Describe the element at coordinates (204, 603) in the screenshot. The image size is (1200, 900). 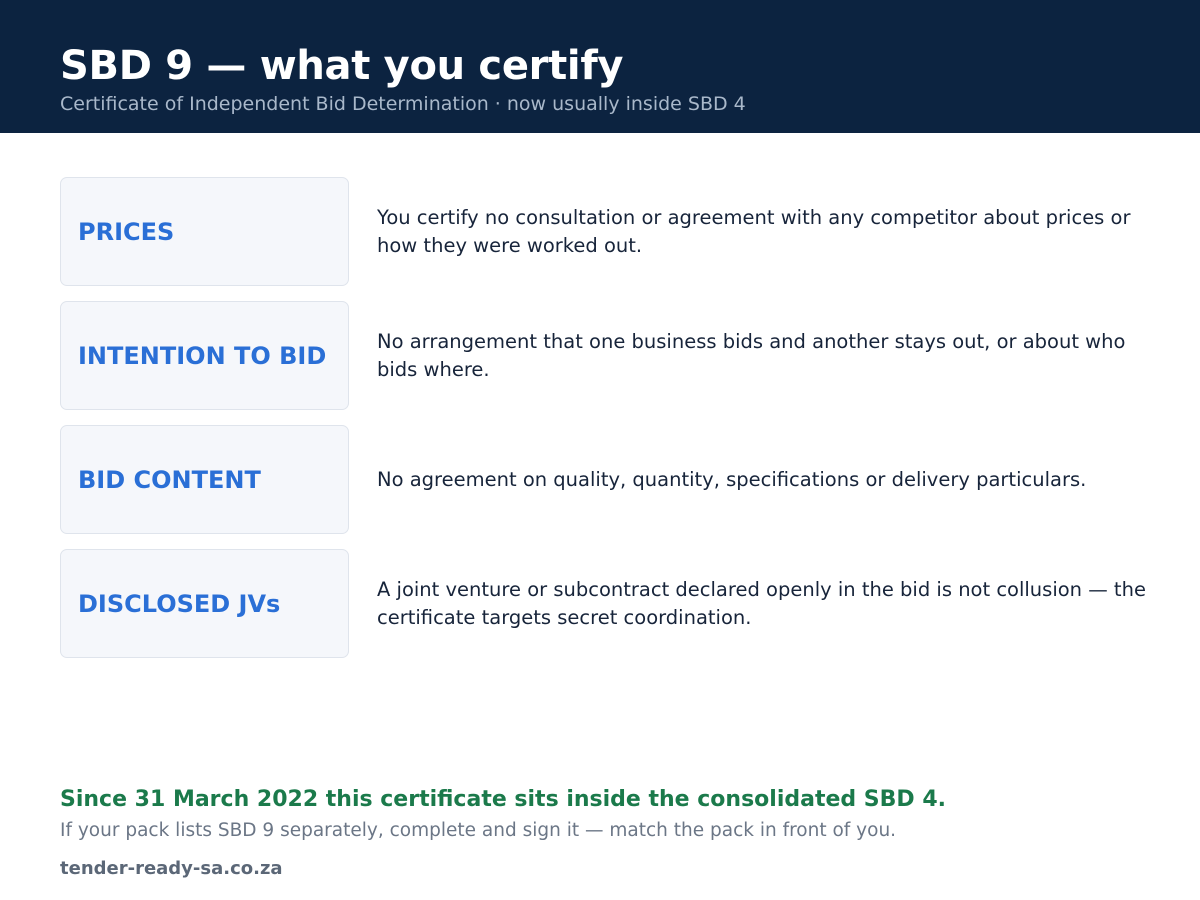
I see `row-label-disclosed-jvs: DISCLOSED JVs` at that location.